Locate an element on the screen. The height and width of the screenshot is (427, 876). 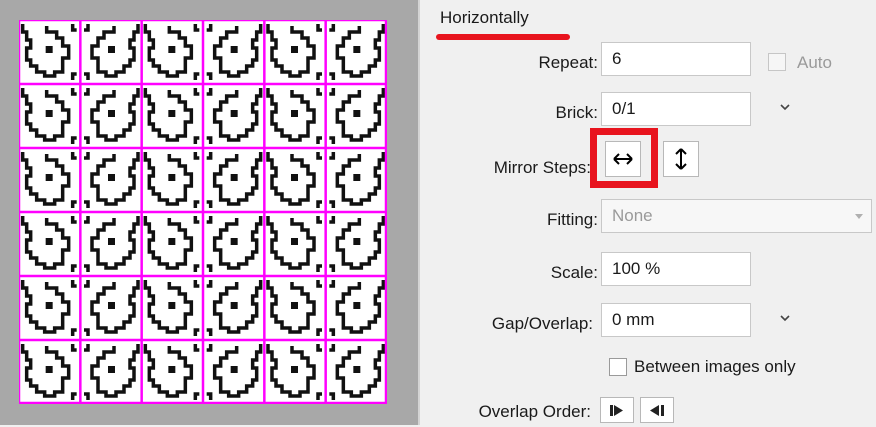
overlap-order-label: Overlap Order: is located at coordinates (534, 411).